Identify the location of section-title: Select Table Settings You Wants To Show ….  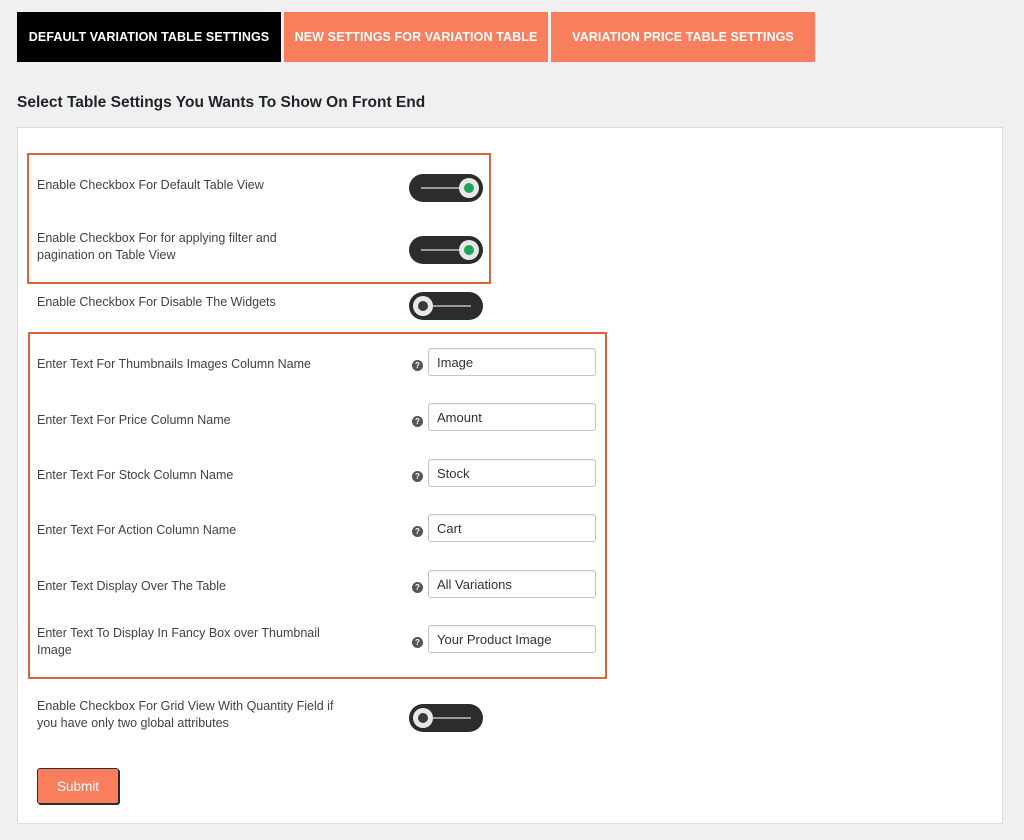
(221, 102).